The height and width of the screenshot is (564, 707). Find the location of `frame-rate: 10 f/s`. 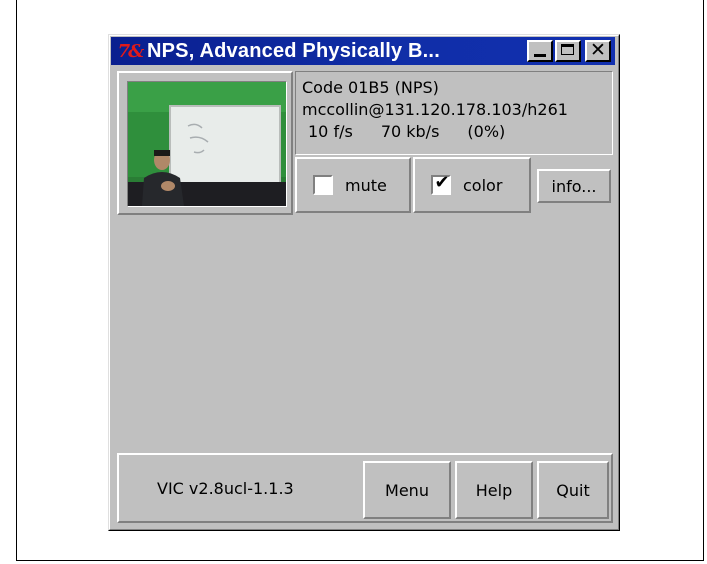

frame-rate: 10 f/s is located at coordinates (330, 131).